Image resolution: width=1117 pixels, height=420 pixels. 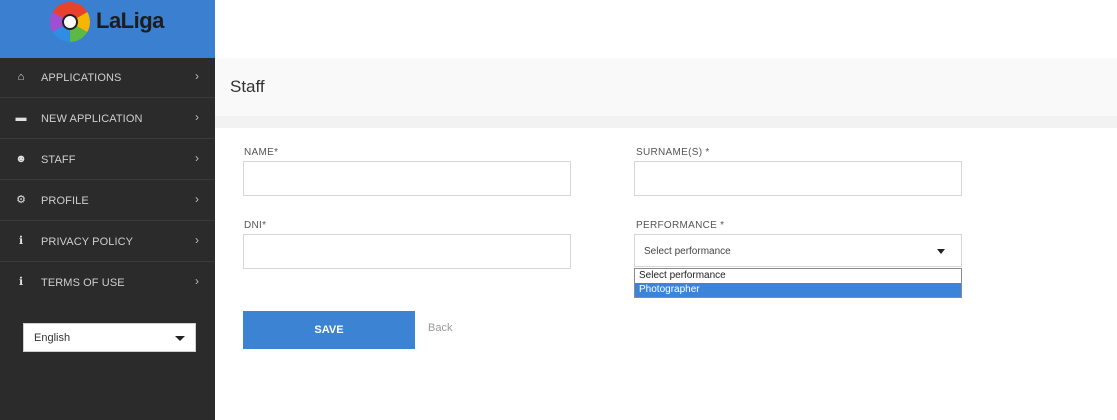 I want to click on sidebar-item-applications: ⌂ APPLICATIONS ›, so click(x=107, y=78).